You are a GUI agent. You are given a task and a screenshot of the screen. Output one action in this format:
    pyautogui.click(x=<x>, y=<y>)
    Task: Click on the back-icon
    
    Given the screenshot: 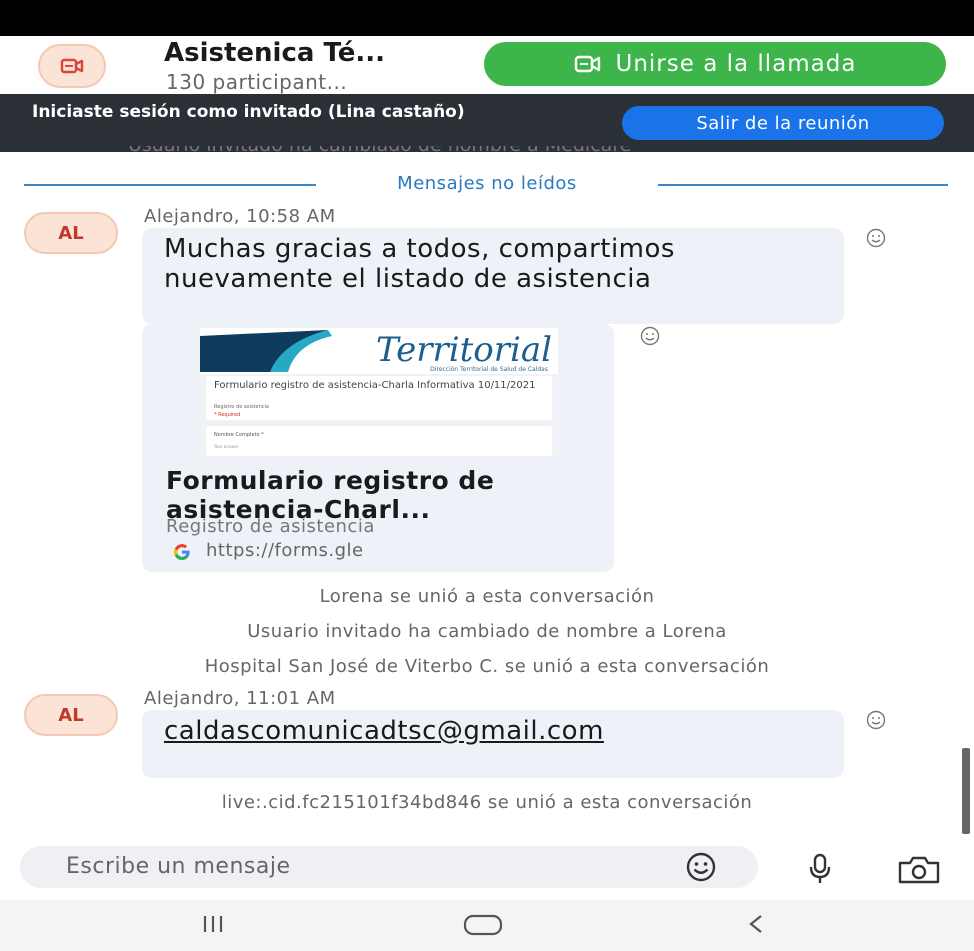 What is the action you would take?
    pyautogui.click(x=756, y=924)
    